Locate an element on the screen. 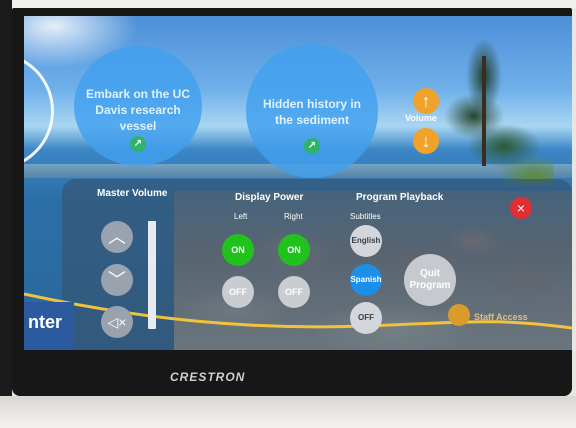 The image size is (576, 428). bubble-hidden-history: Hidden history in the sediment ↗ is located at coordinates (312, 111).